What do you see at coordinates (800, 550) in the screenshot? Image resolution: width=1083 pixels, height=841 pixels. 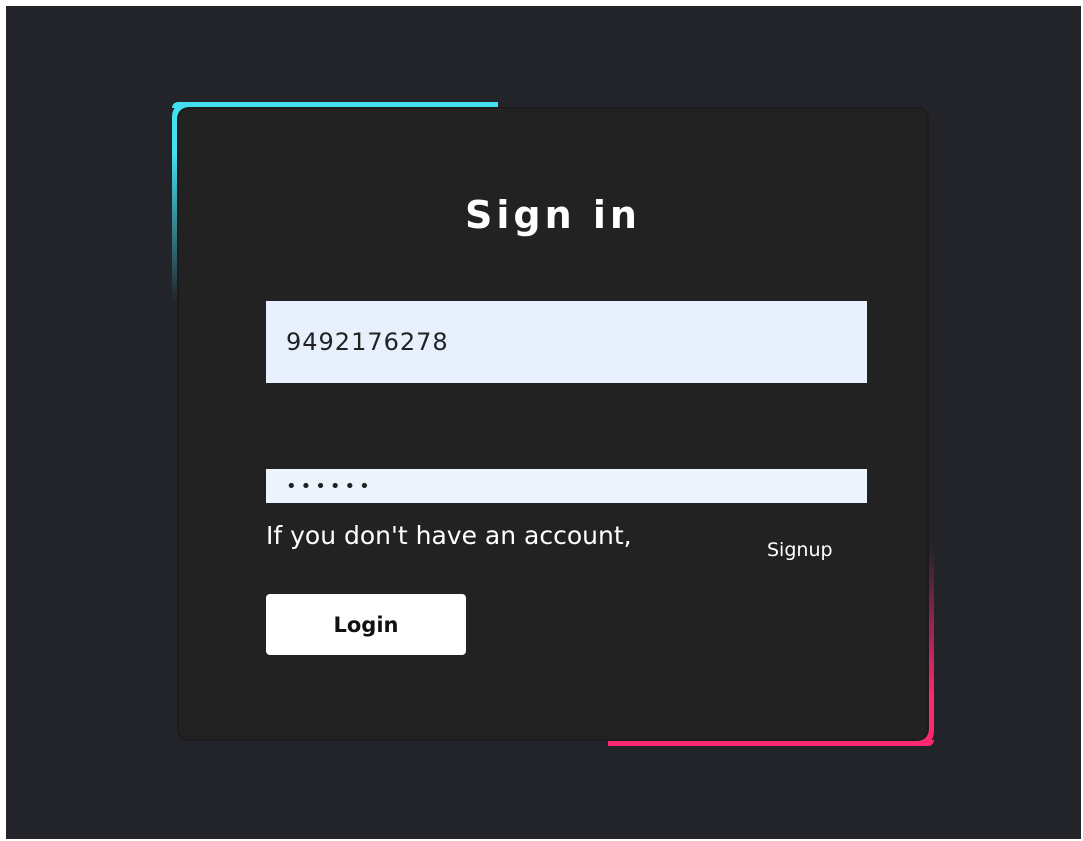 I see `signup-link: Signup` at bounding box center [800, 550].